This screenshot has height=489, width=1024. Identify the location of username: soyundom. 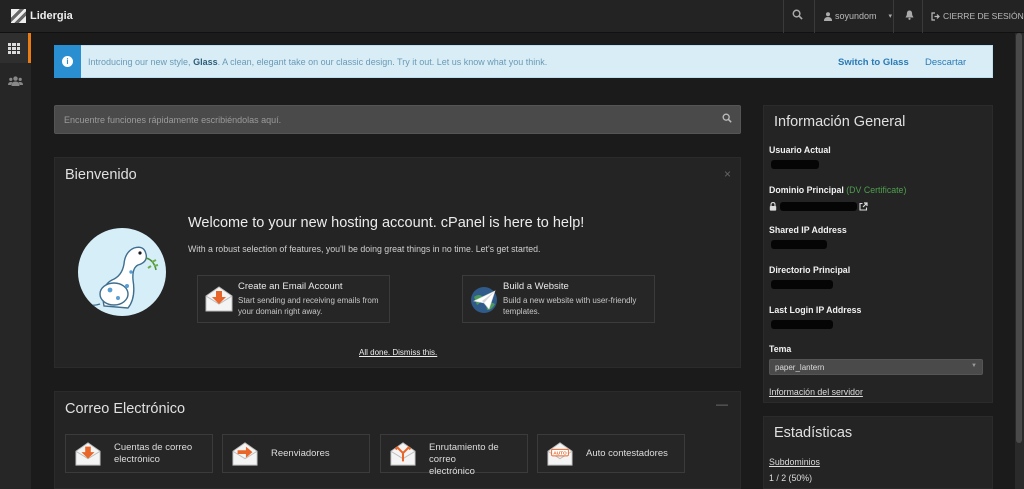
(856, 16).